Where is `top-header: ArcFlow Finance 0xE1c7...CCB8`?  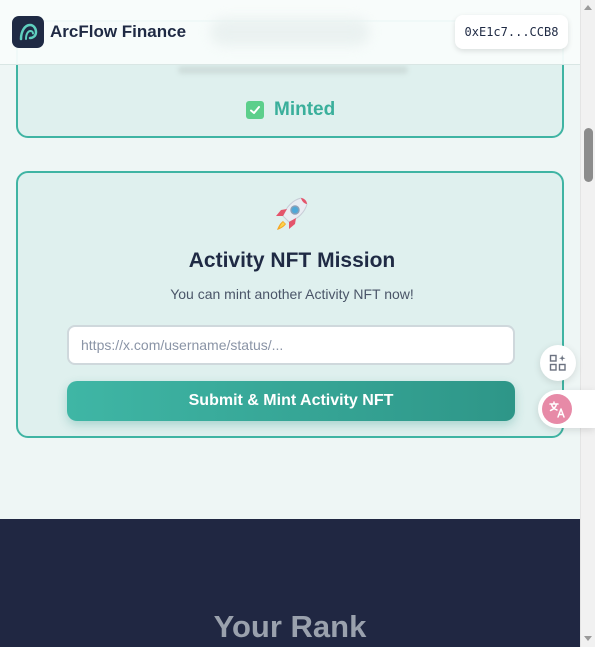
top-header: ArcFlow Finance 0xE1c7...CCB8 is located at coordinates (290, 32).